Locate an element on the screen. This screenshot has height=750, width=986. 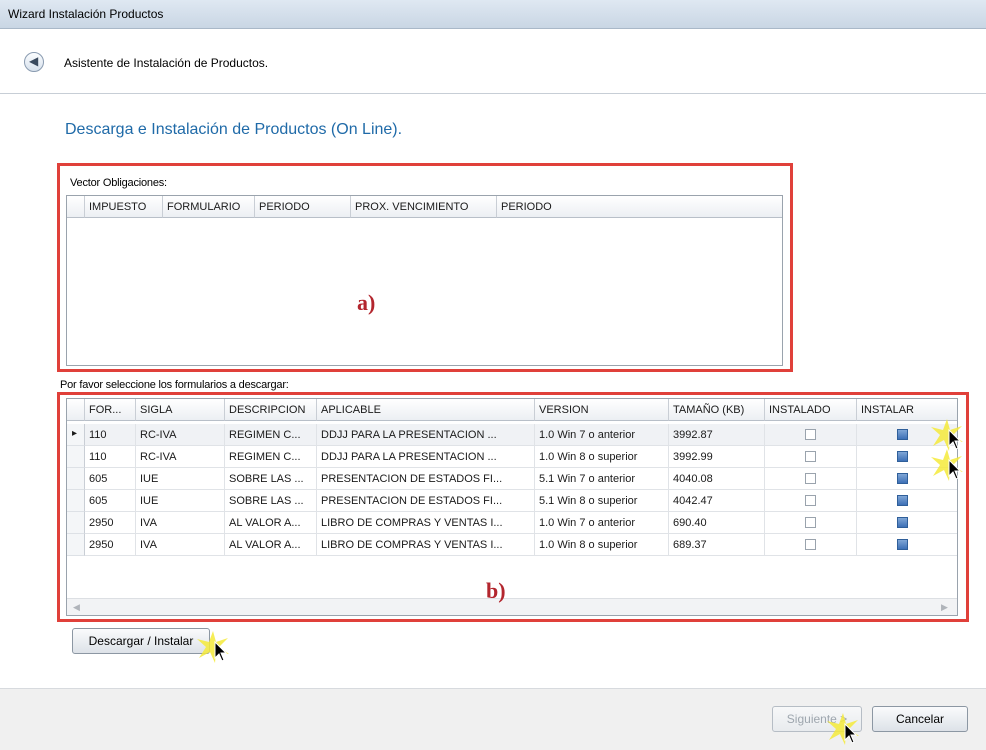
size-cell: 4040.08 is located at coordinates (717, 479).